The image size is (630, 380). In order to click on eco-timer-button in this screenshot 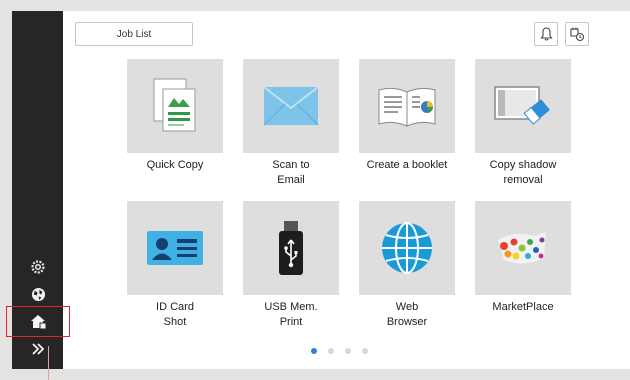, I will do `click(577, 34)`.